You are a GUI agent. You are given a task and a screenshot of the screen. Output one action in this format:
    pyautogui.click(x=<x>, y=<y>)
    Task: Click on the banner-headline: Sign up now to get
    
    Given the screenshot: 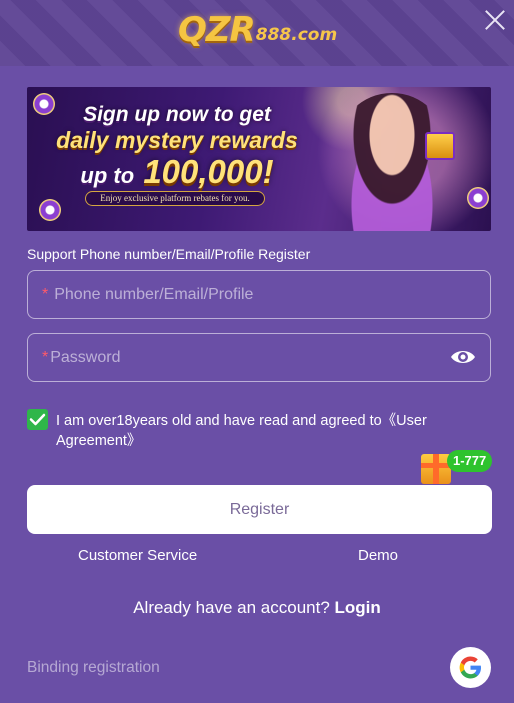 What is the action you would take?
    pyautogui.click(x=177, y=114)
    